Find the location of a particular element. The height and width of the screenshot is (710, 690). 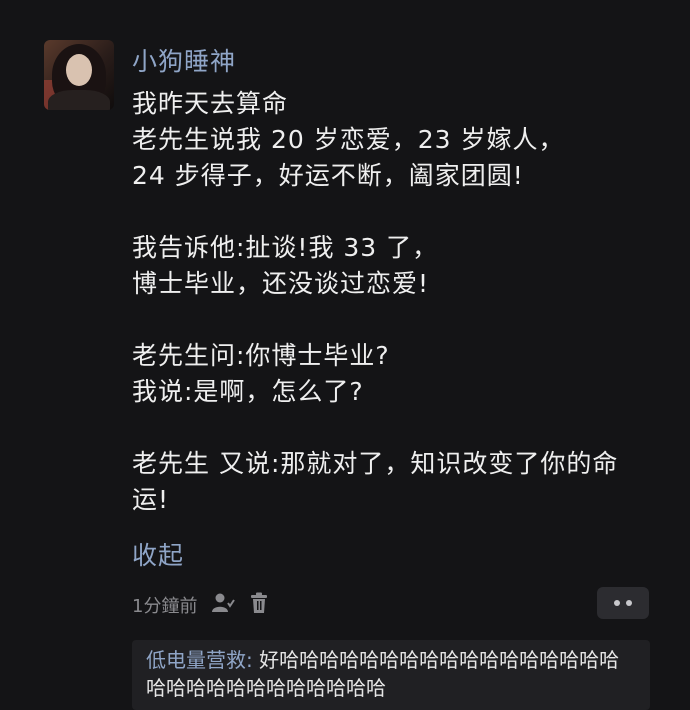

post-line: 24 步得子，好运不断，阖家团圆! is located at coordinates (328, 175).